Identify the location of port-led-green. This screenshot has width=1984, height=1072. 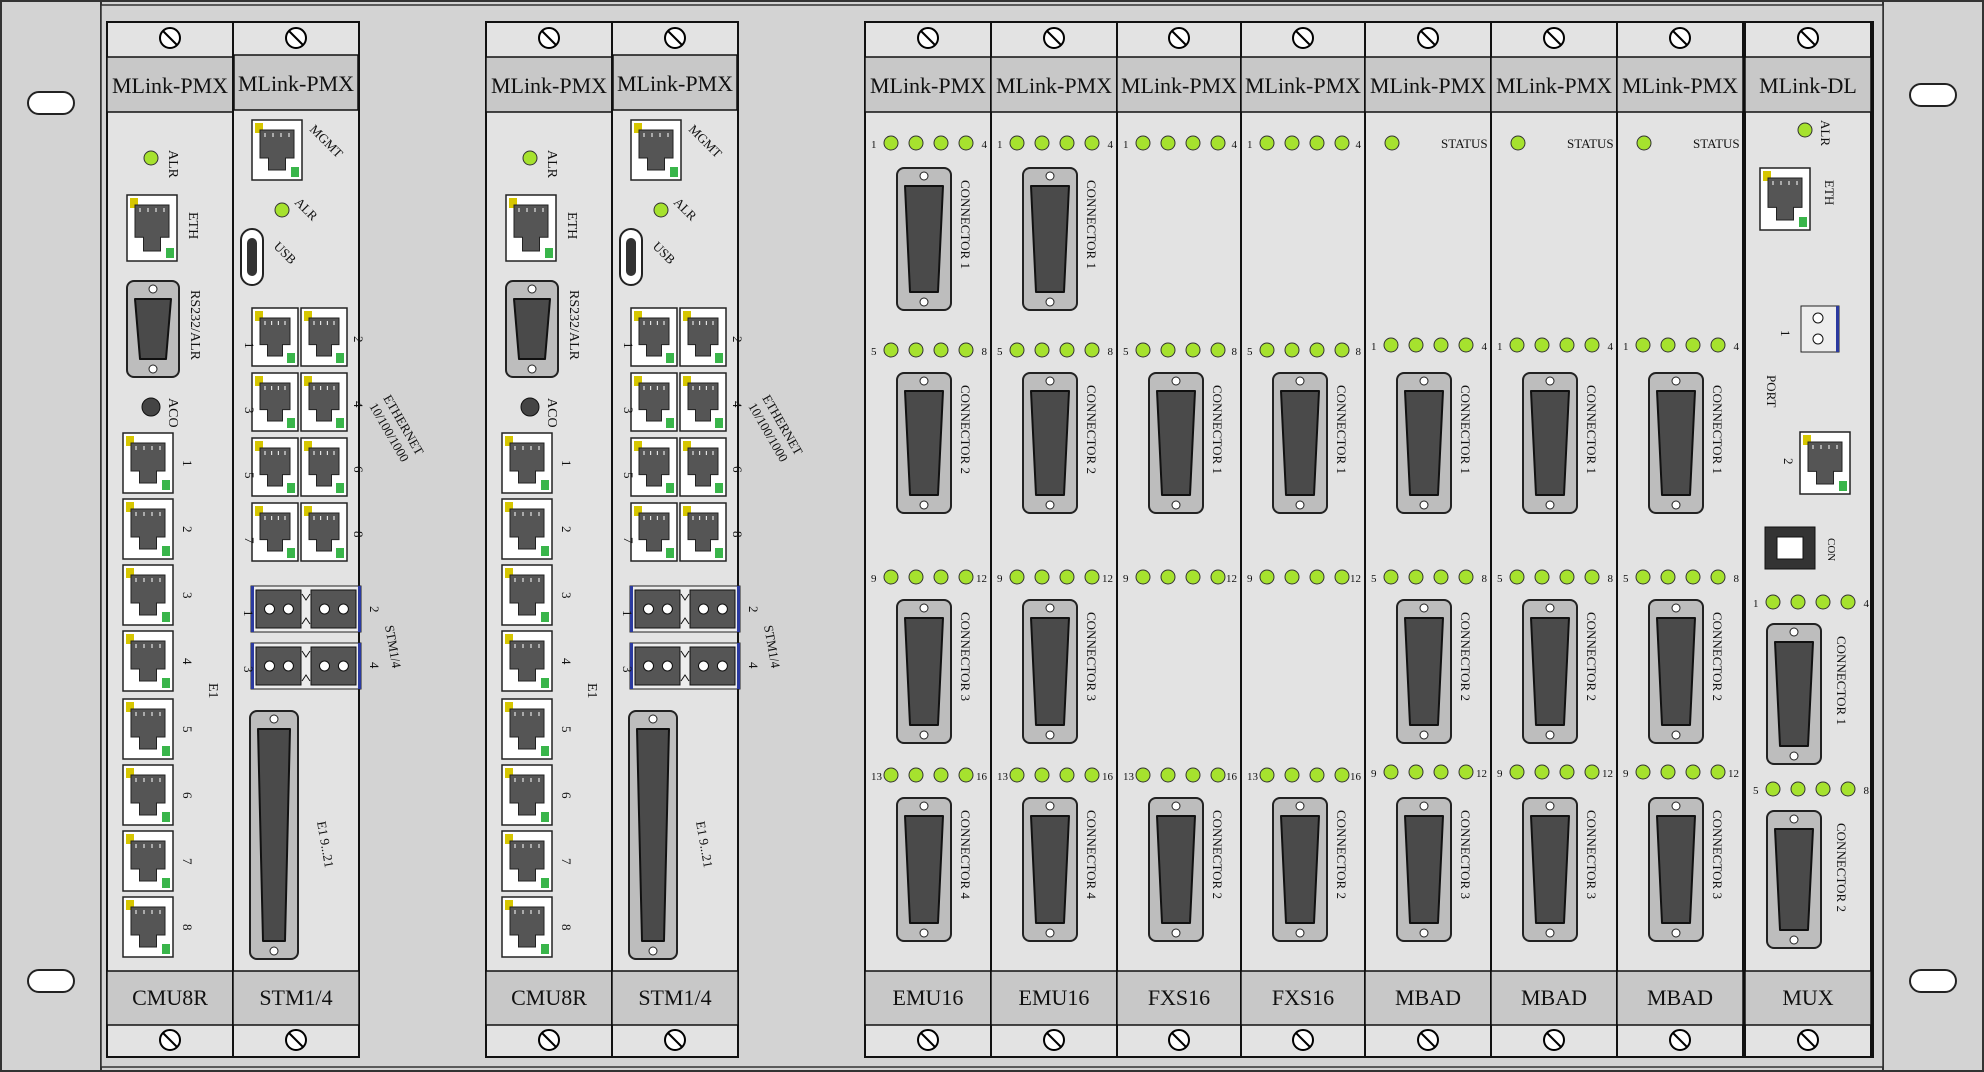
(545, 949).